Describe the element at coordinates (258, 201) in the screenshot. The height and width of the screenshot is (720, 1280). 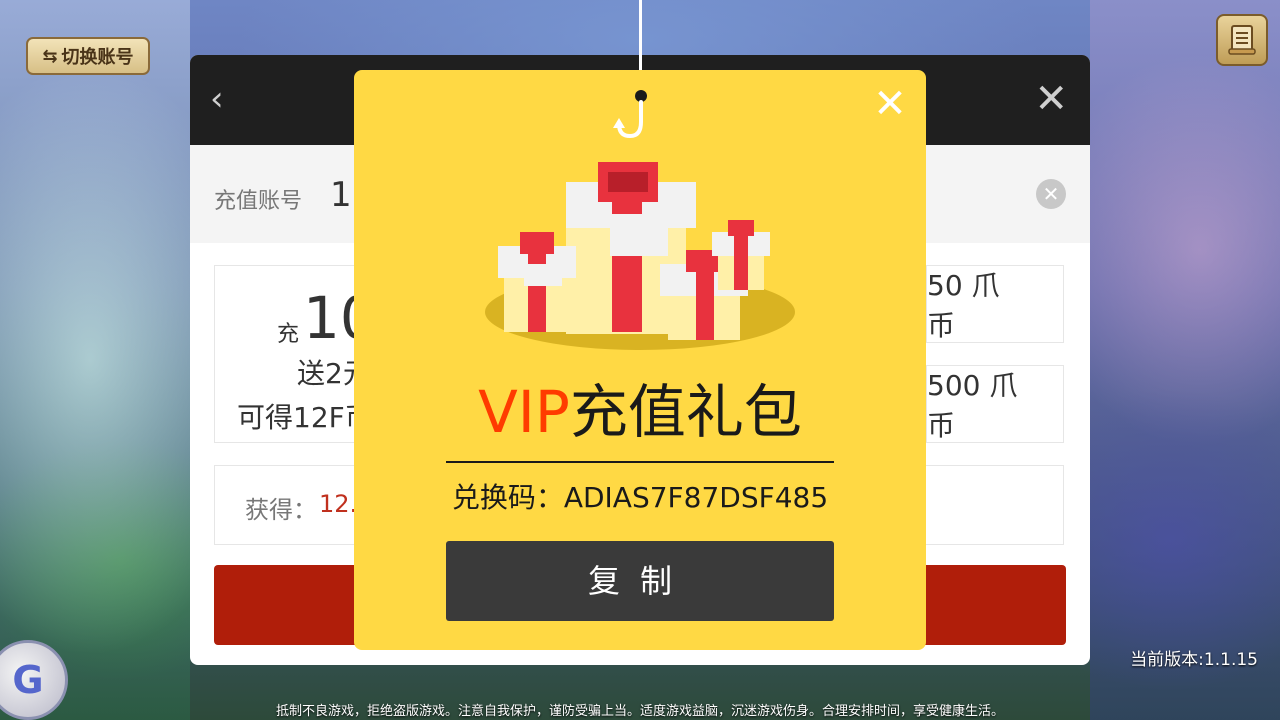
I see `account-label: 充值账号` at that location.